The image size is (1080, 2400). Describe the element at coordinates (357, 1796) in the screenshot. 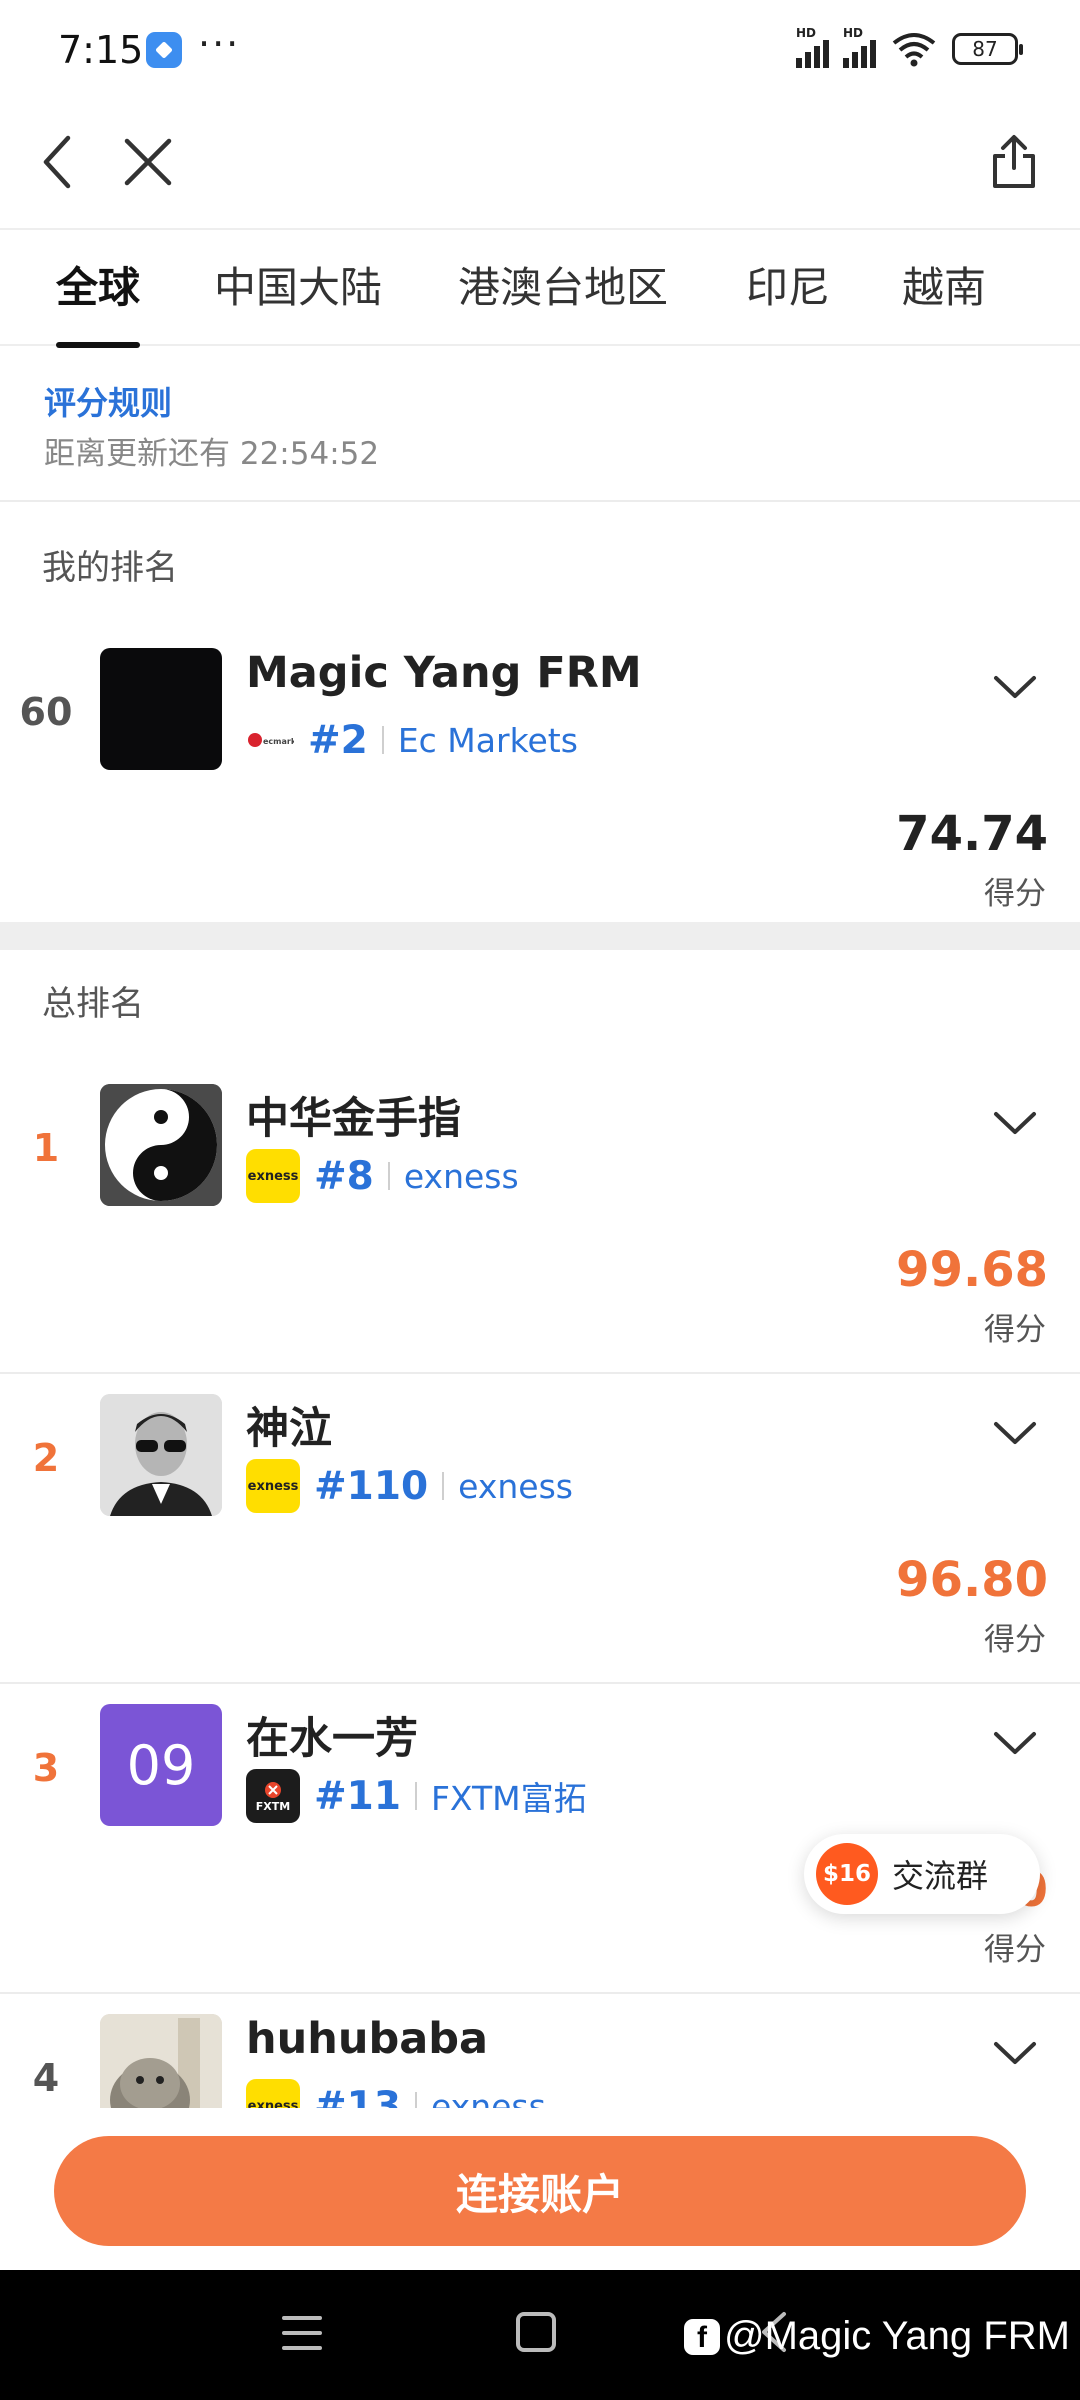

I see `broker-rank: #11` at that location.